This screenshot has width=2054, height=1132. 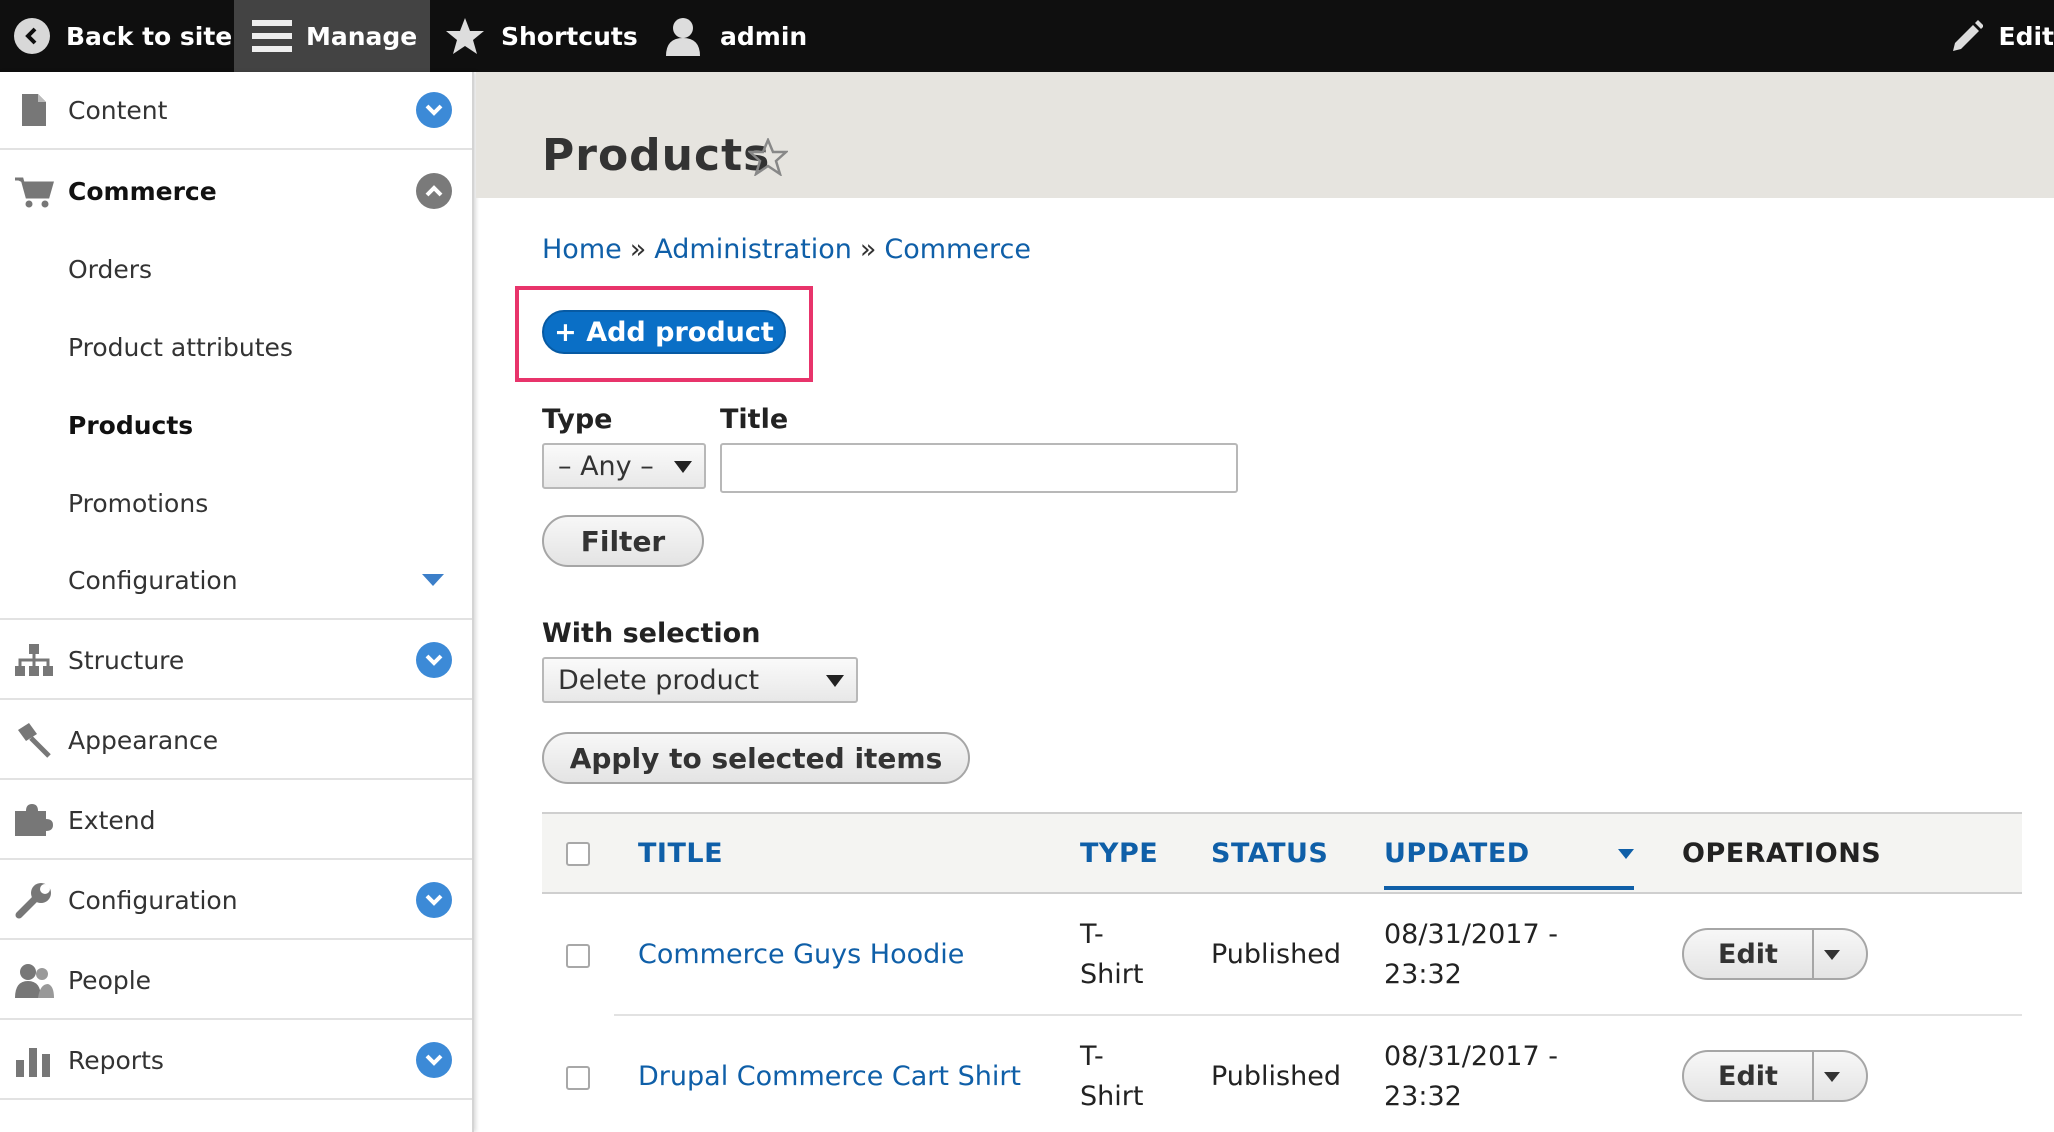 What do you see at coordinates (153, 900) in the screenshot?
I see `sidebar-item-label: Configuration` at bounding box center [153, 900].